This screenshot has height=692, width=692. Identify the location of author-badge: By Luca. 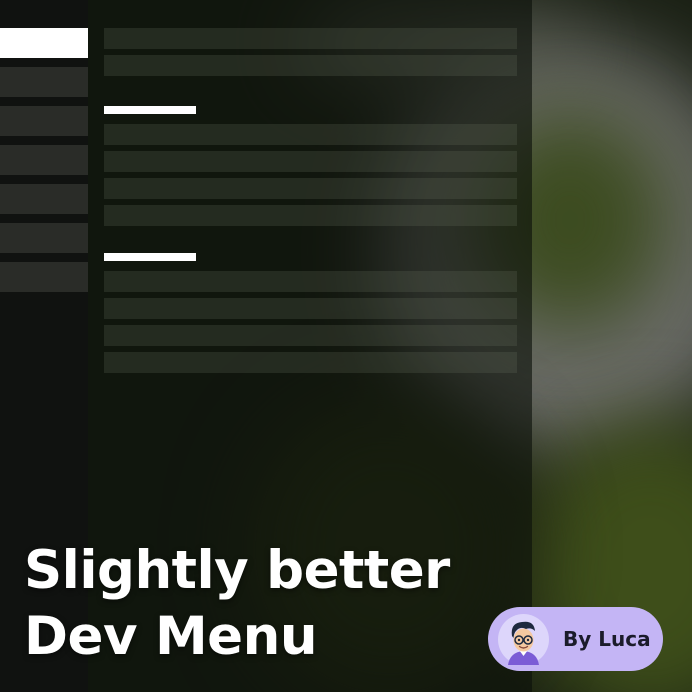
(575, 639).